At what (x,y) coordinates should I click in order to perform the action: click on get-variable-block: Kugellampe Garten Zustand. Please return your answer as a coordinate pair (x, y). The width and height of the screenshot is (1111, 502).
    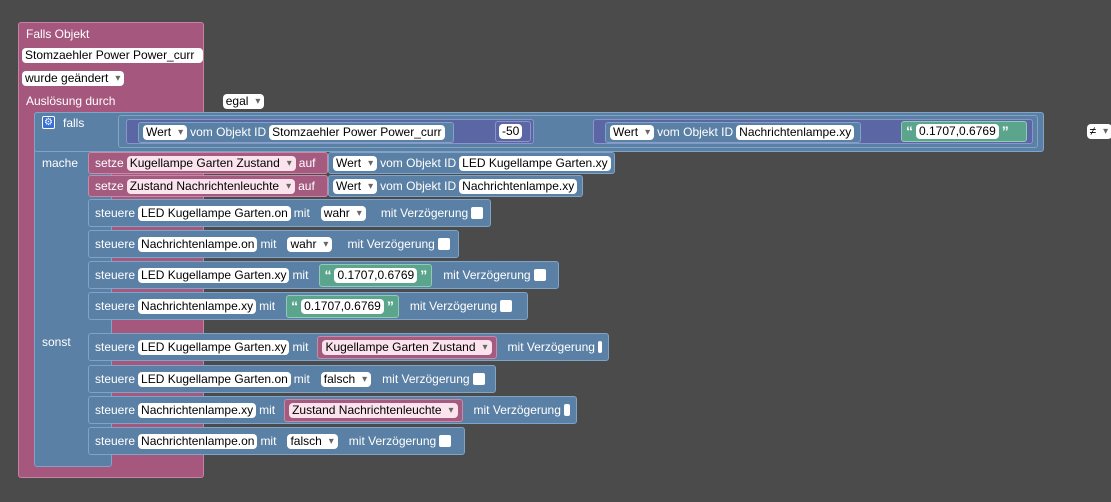
    Looking at the image, I should click on (407, 347).